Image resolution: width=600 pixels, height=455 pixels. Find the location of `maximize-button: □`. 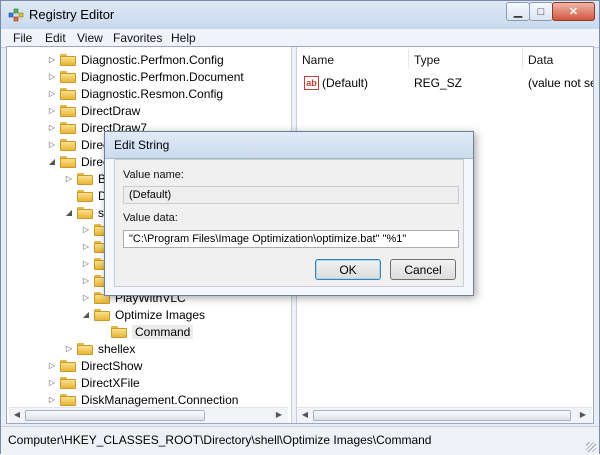

maximize-button: □ is located at coordinates (541, 11).